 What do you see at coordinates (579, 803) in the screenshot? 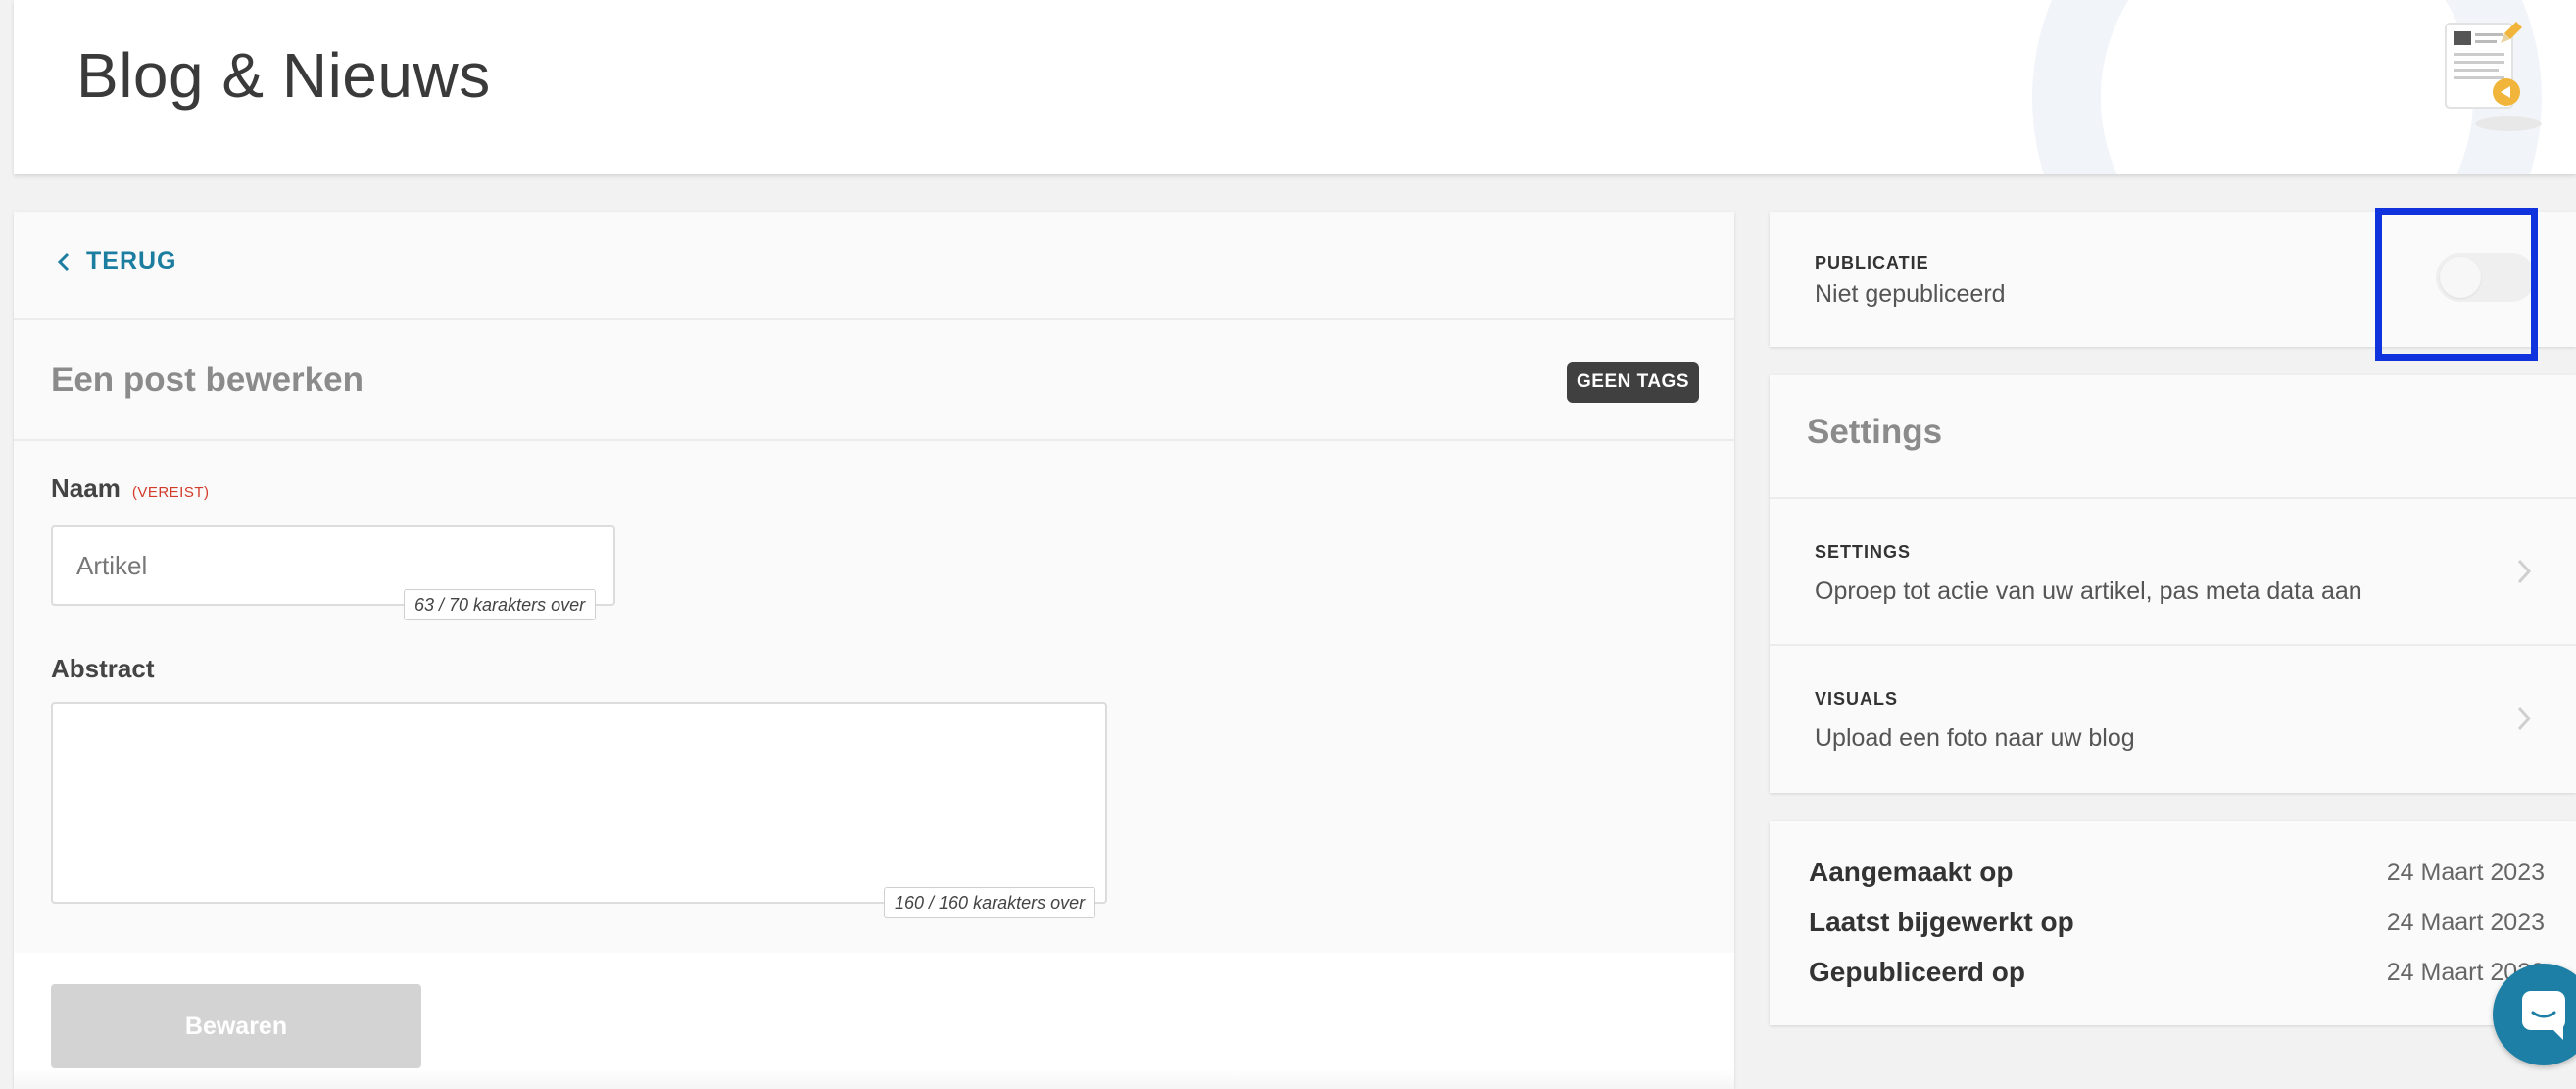
I see `abstract-textarea` at bounding box center [579, 803].